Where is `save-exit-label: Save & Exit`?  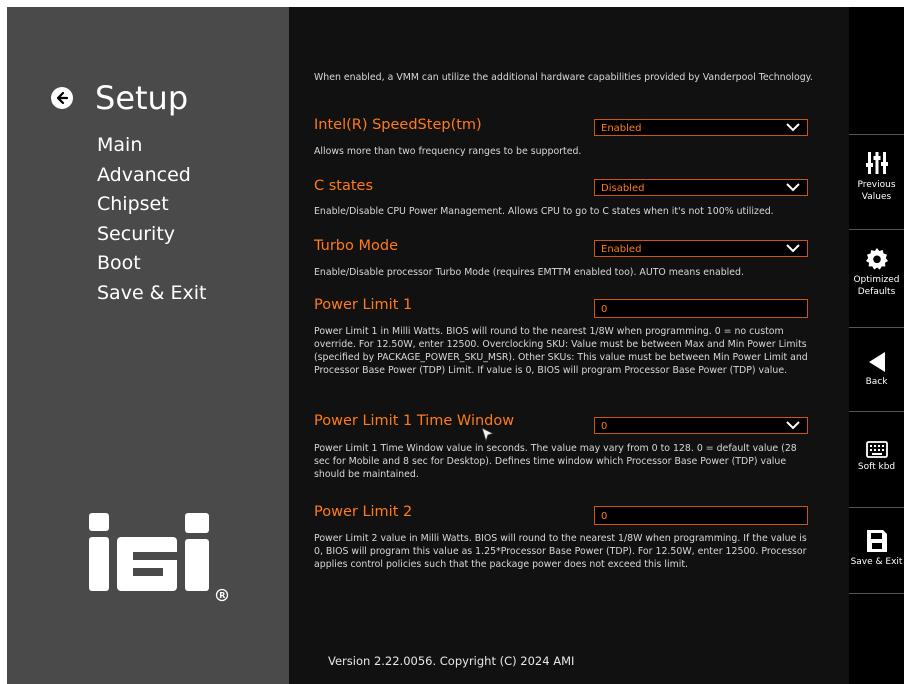
save-exit-label: Save & Exit is located at coordinates (876, 562).